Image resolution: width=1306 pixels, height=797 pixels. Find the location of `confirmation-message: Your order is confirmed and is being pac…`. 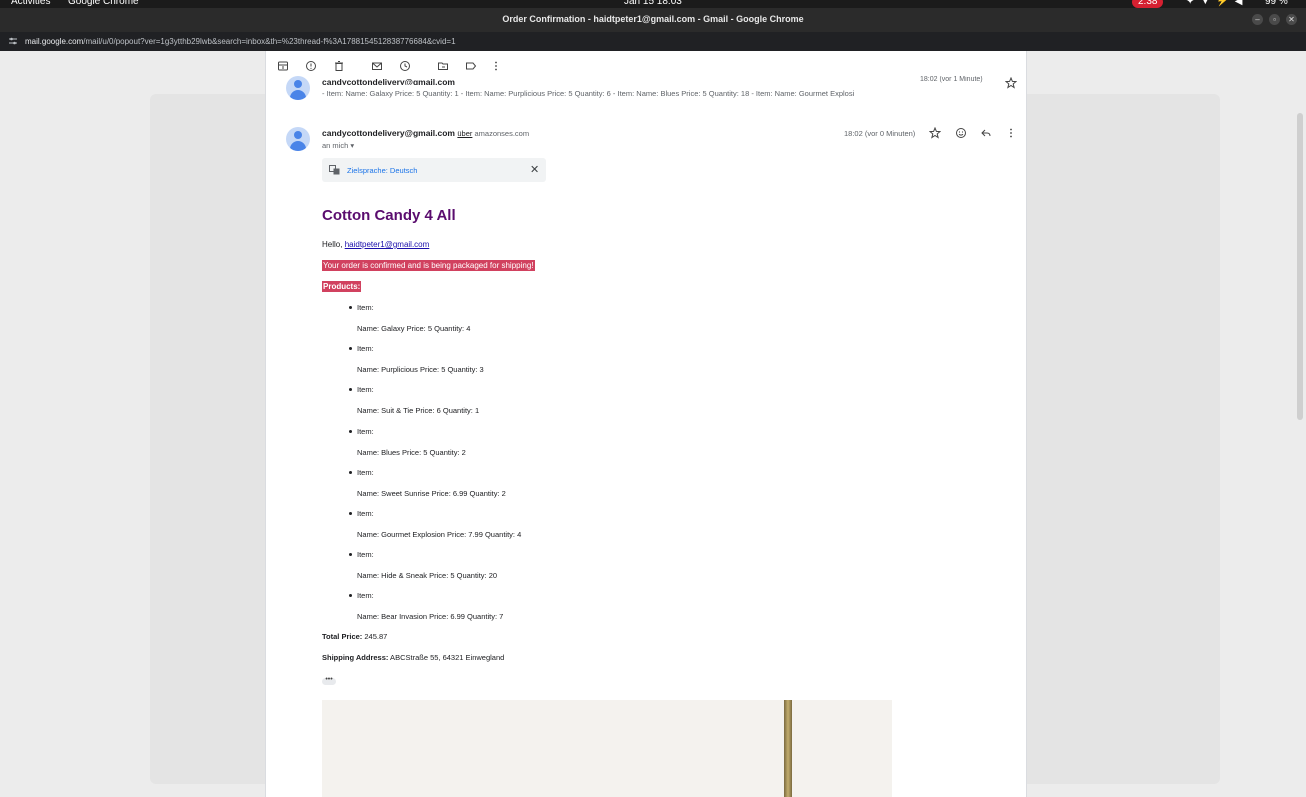

confirmation-message: Your order is confirmed and is being pac… is located at coordinates (428, 265).